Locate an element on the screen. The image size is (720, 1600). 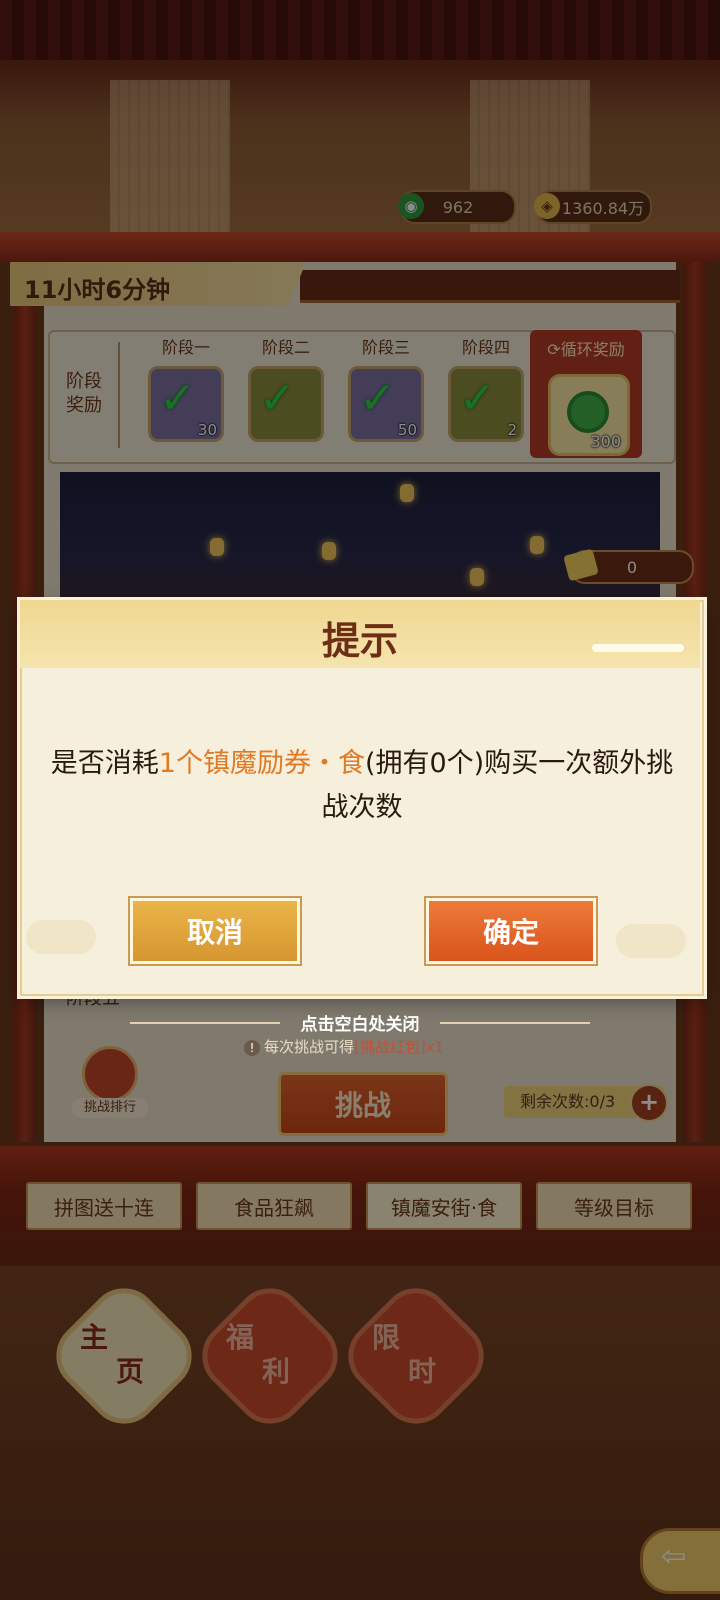
confirm-button: 确定 is located at coordinates (511, 931).